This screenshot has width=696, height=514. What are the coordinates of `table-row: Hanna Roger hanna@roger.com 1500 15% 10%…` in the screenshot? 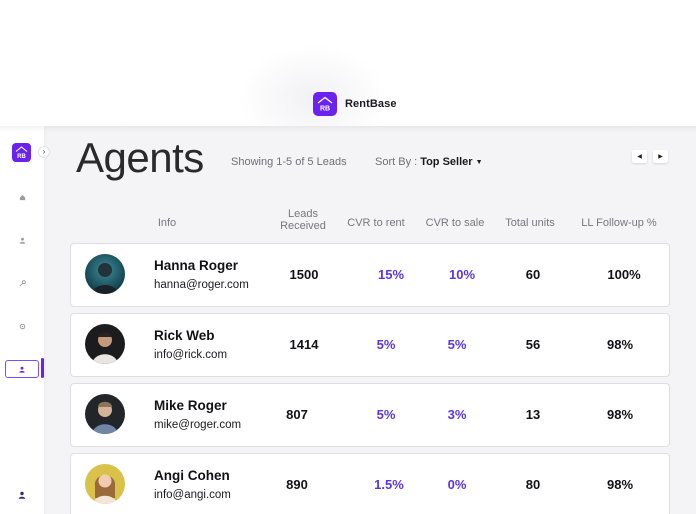 It's located at (370, 275).